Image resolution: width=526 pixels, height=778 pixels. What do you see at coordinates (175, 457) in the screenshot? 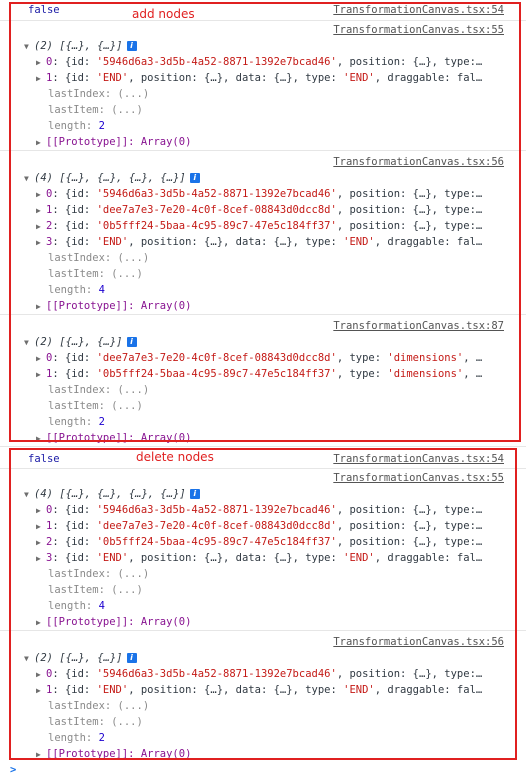
I see `delete-nodes-annotation: delete nodes` at bounding box center [175, 457].